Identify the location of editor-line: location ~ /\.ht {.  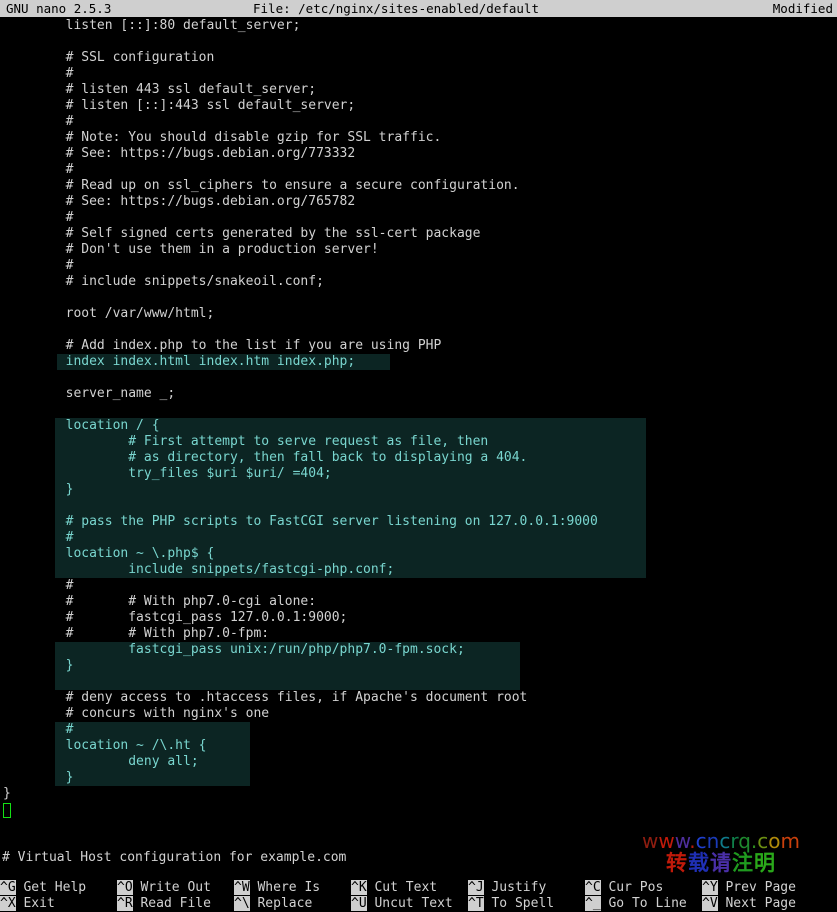
(105, 745).